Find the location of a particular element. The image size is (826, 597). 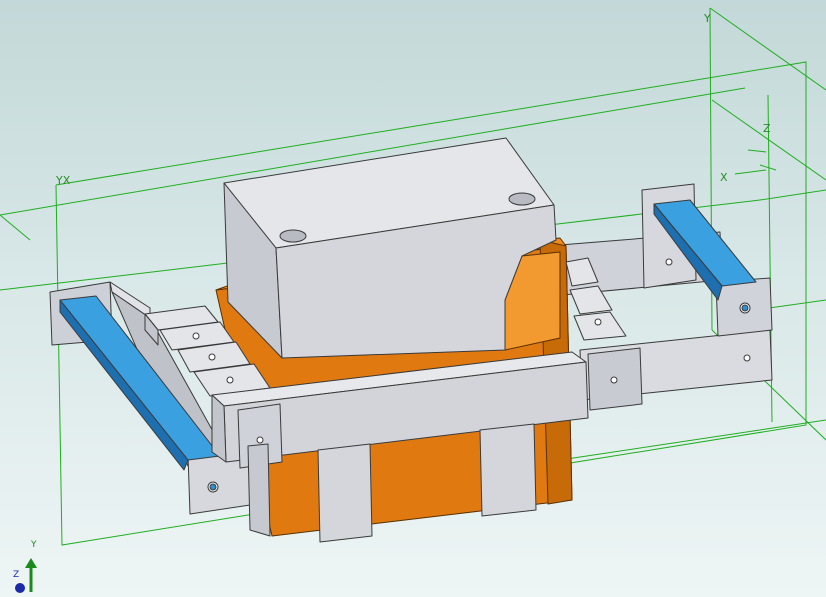

axis-ticks-right is located at coordinates (755, 162).